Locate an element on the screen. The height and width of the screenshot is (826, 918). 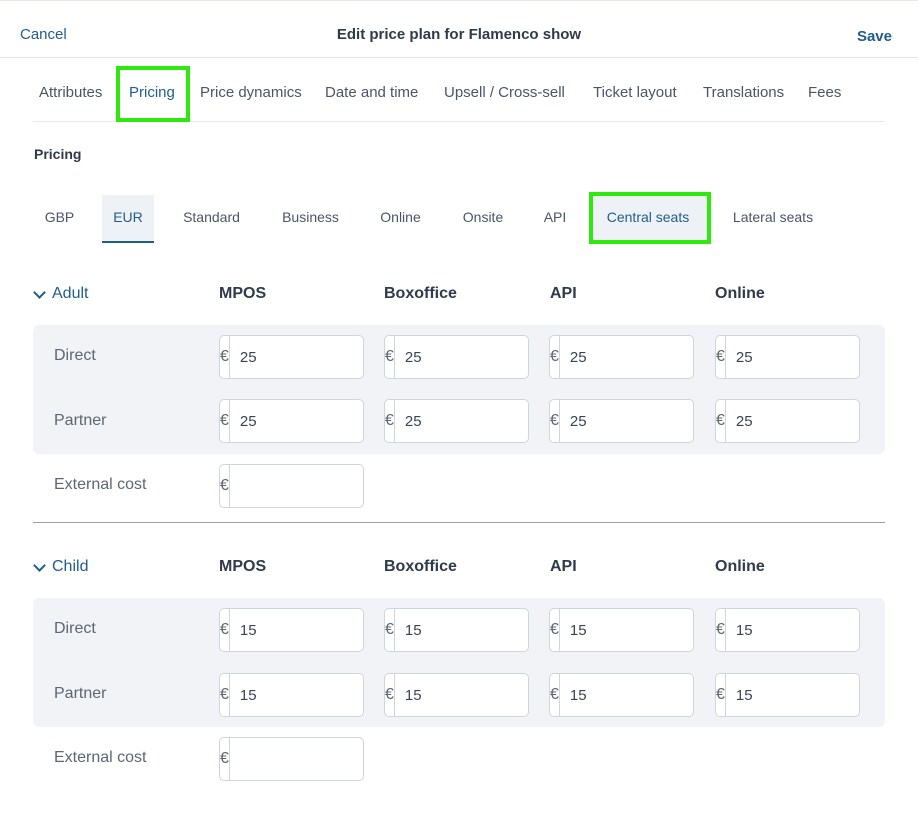
price-input-child-partner-boxoffice: € is located at coordinates (456, 695).